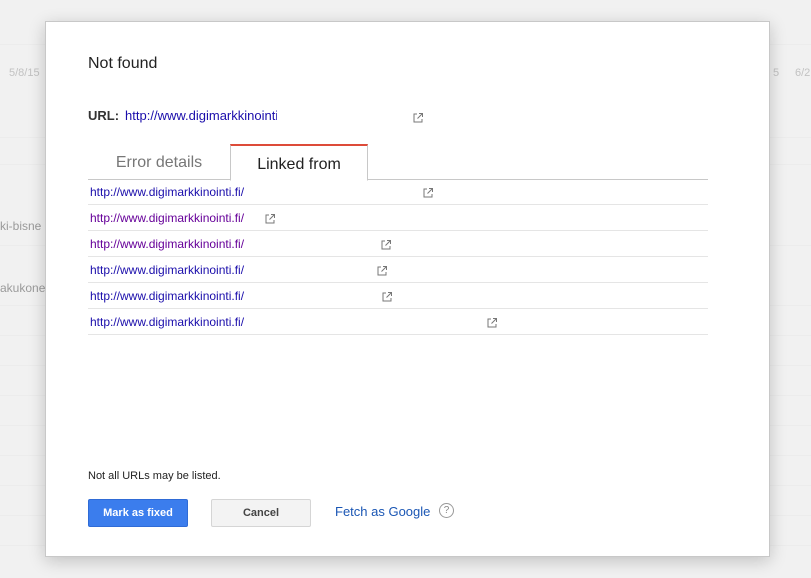 This screenshot has width=811, height=578. I want to click on urls-note: Not all URLs may be listed., so click(154, 476).